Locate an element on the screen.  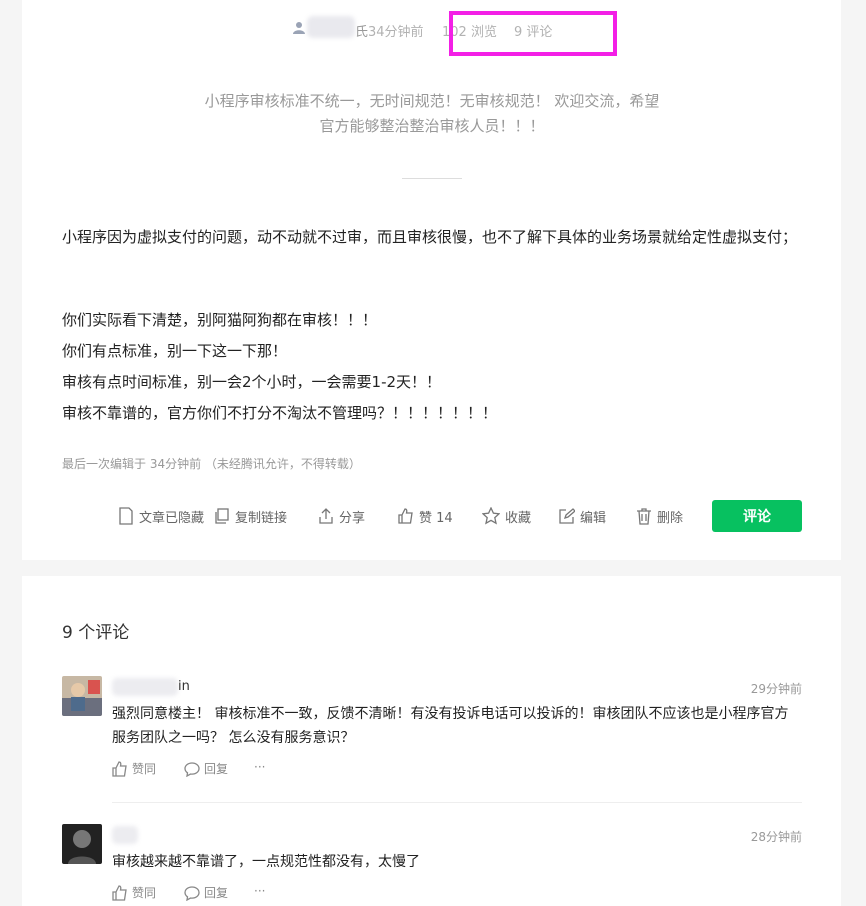
share-icon is located at coordinates (326, 516).